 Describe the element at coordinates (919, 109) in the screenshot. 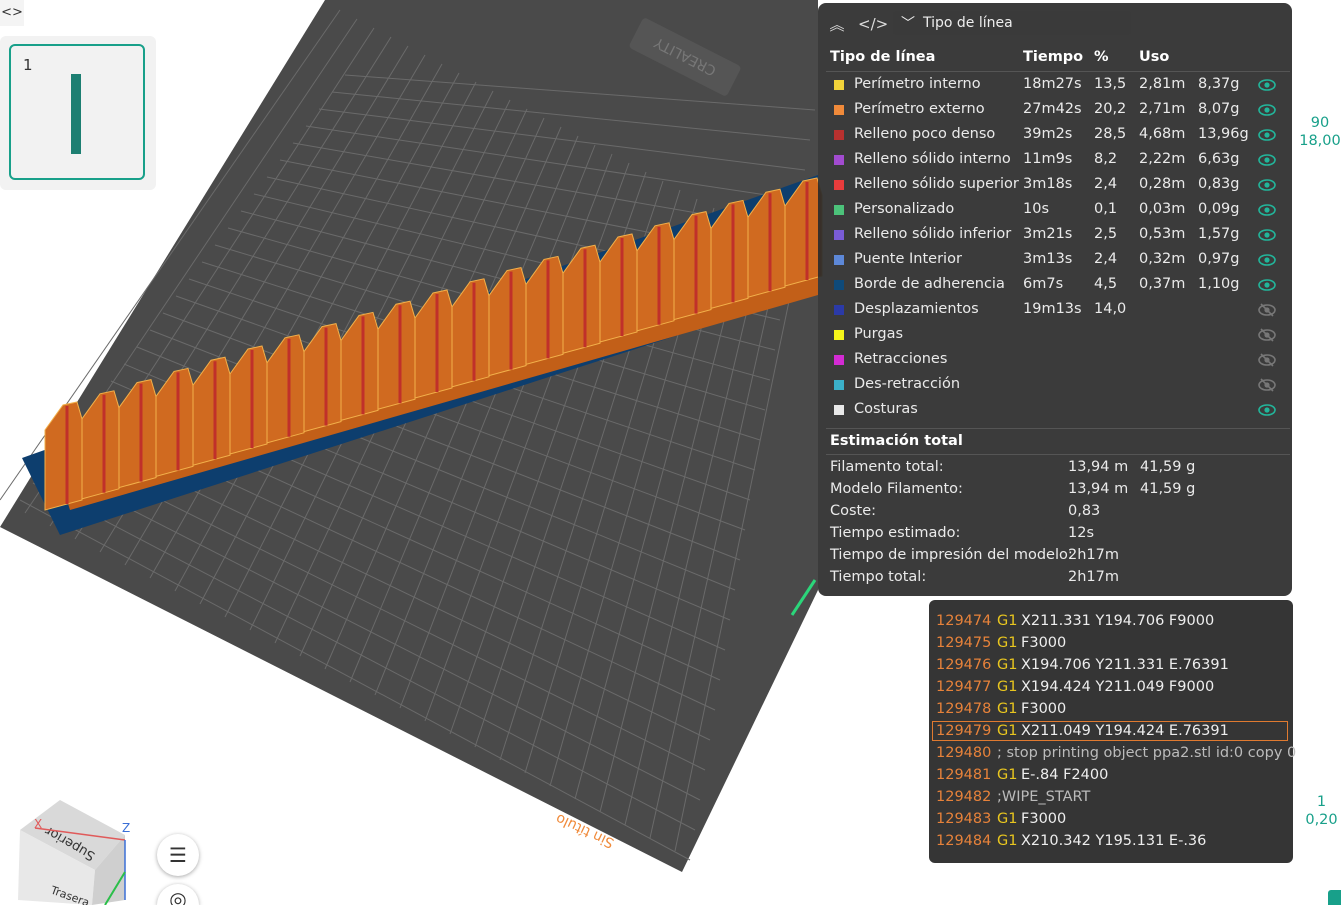

I see `row-label: Perímetro externo` at that location.